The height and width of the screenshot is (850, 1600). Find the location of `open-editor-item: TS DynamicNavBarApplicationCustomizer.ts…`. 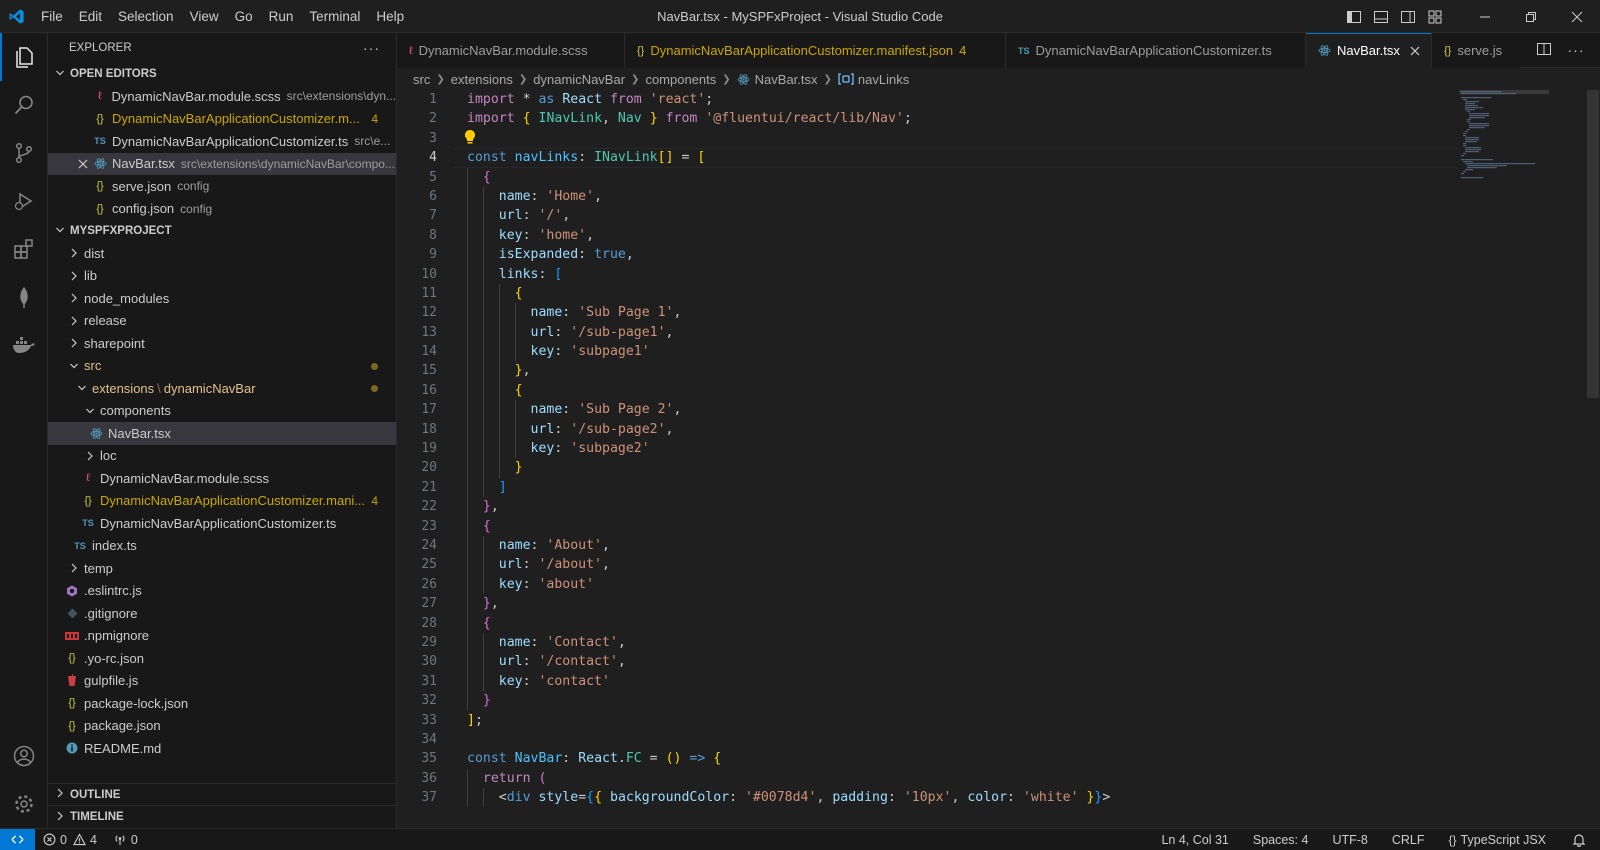

open-editor-item: TS DynamicNavBarApplicationCustomizer.ts… is located at coordinates (222, 141).